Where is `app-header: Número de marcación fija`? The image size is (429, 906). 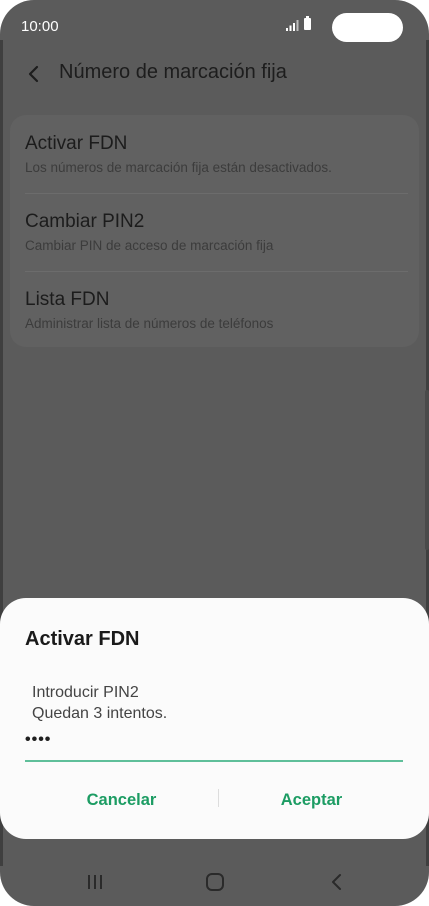
app-header: Número de marcación fija is located at coordinates (214, 75).